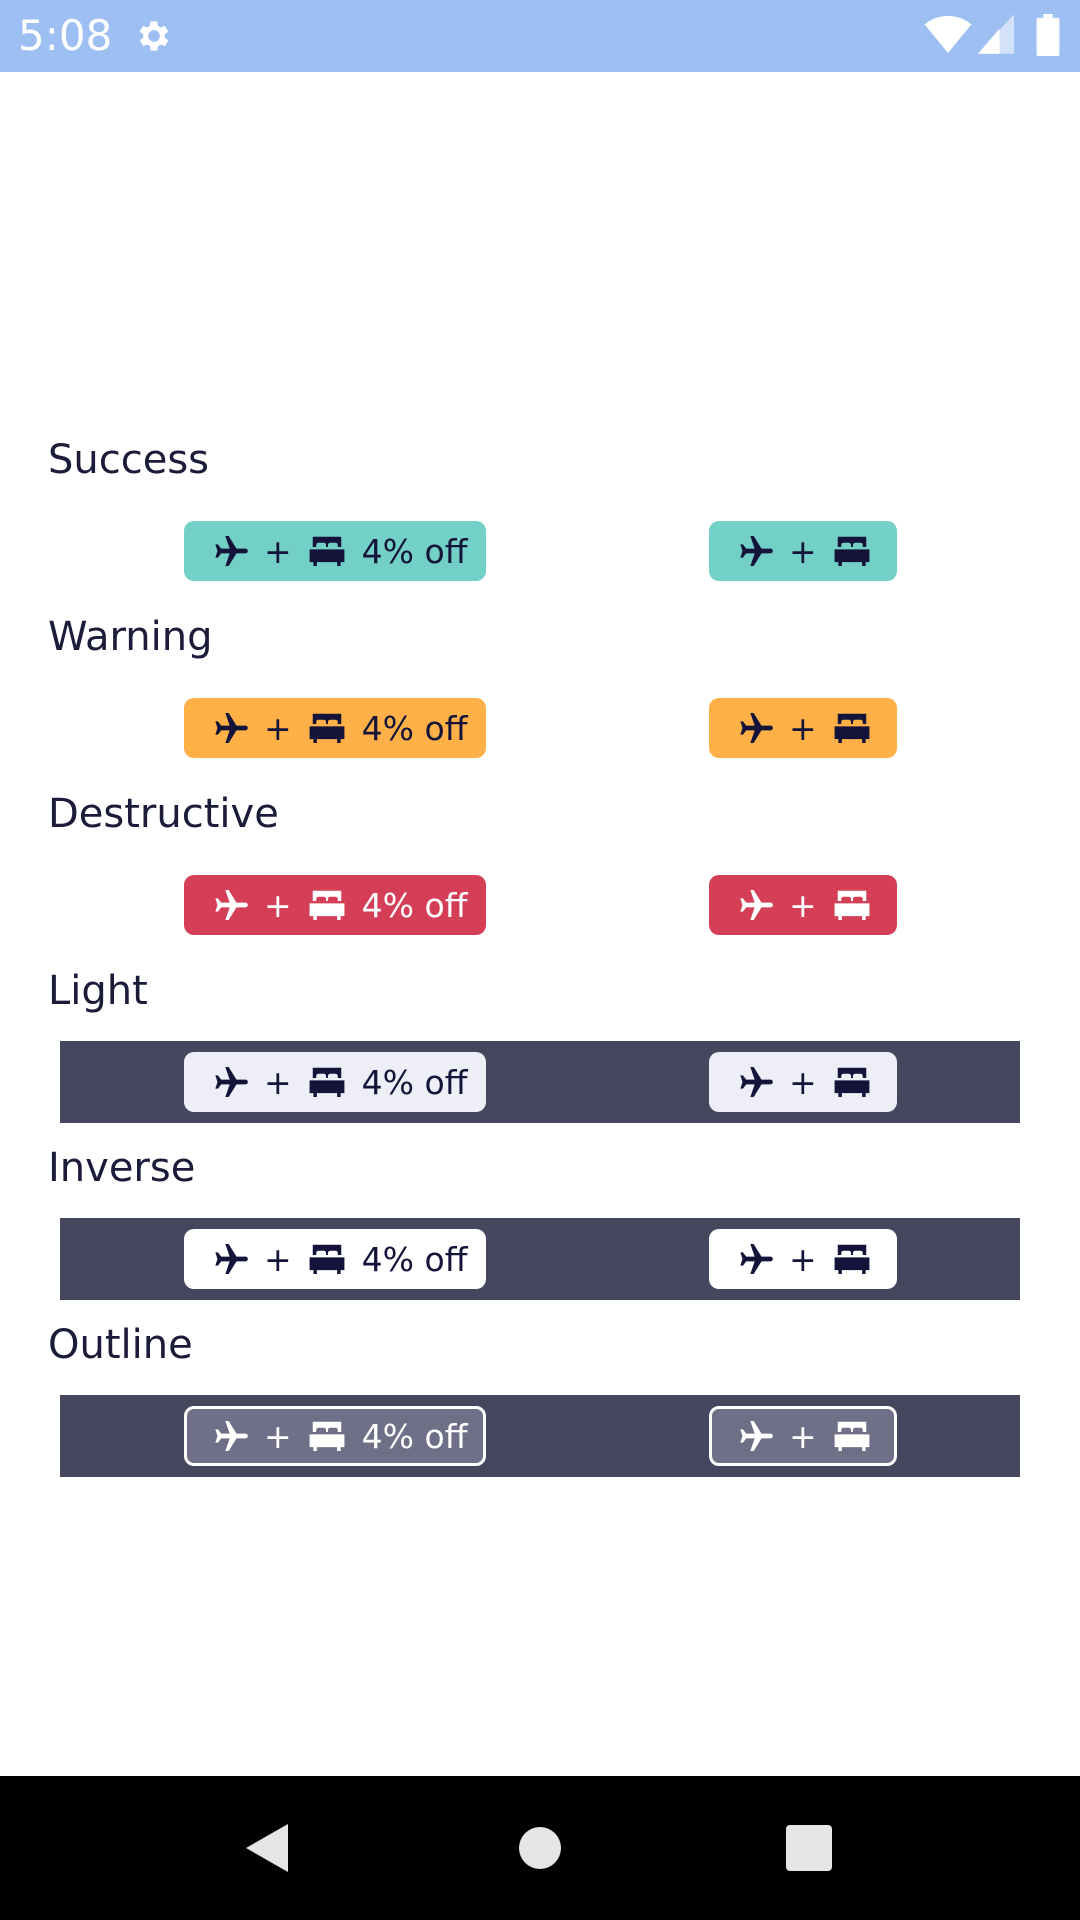 This screenshot has width=1080, height=1920. Describe the element at coordinates (540, 36) in the screenshot. I see `status-bar: 5:08` at that location.